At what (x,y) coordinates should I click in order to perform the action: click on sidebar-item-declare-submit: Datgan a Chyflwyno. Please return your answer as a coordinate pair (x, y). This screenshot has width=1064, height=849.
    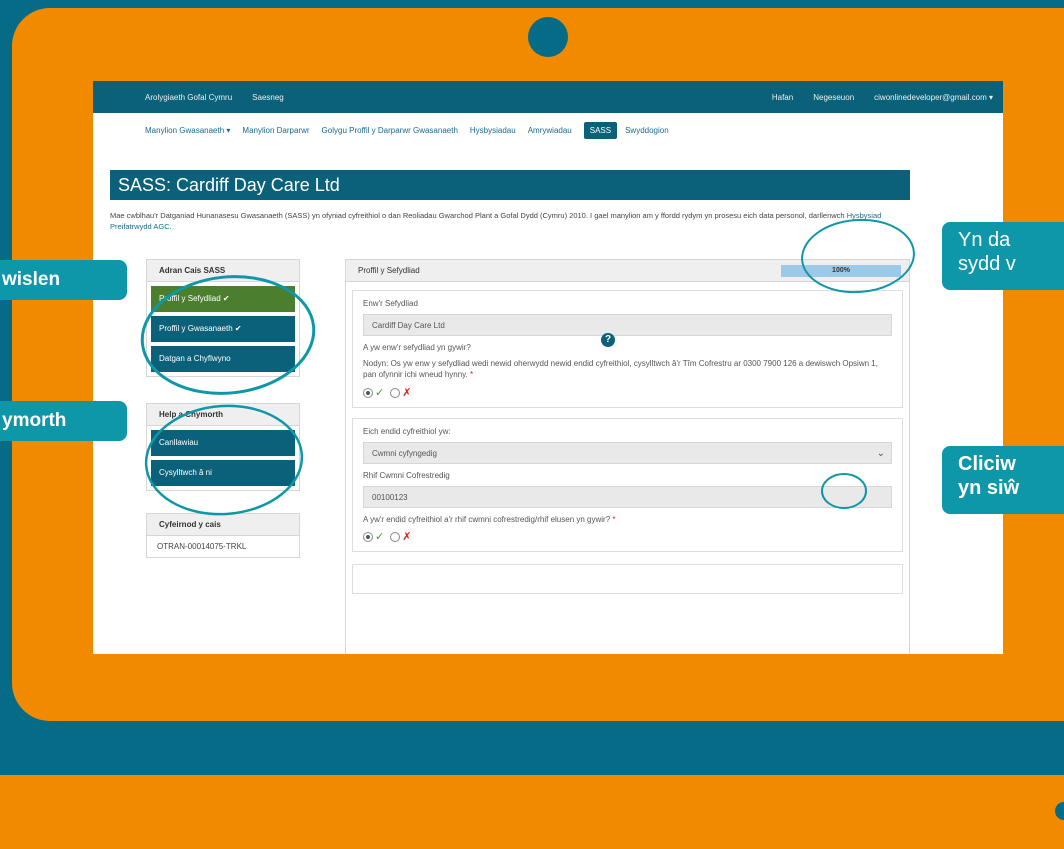
    Looking at the image, I should click on (223, 359).